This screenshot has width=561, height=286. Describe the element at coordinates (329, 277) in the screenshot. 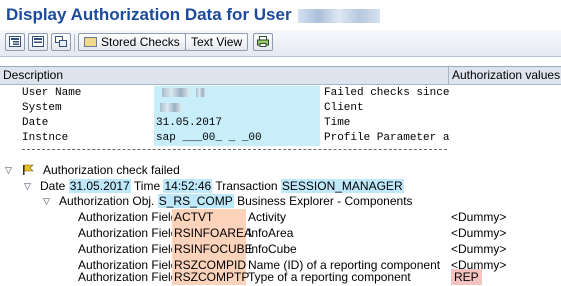

I see `field-description: Type of a reporting component` at that location.